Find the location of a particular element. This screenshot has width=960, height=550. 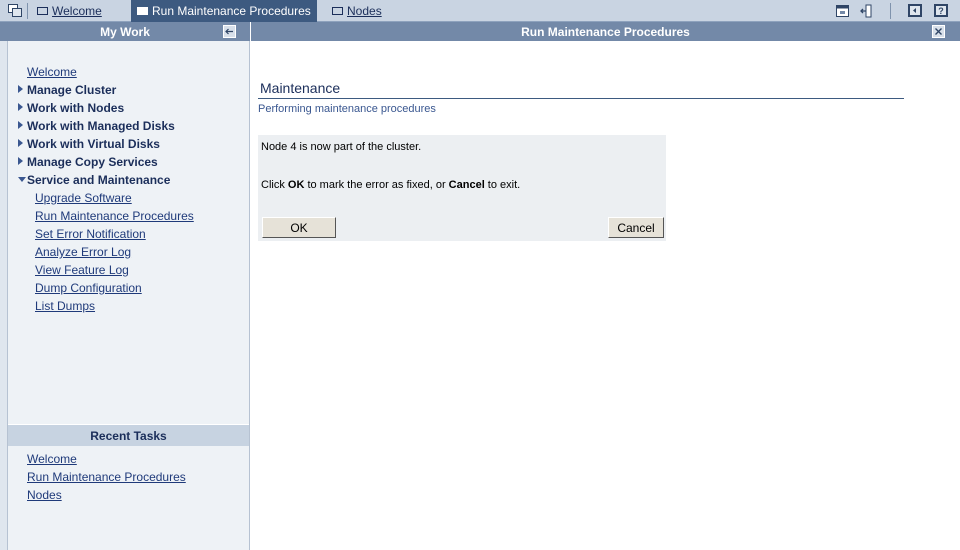

panel-toggle-icon is located at coordinates (915, 10).